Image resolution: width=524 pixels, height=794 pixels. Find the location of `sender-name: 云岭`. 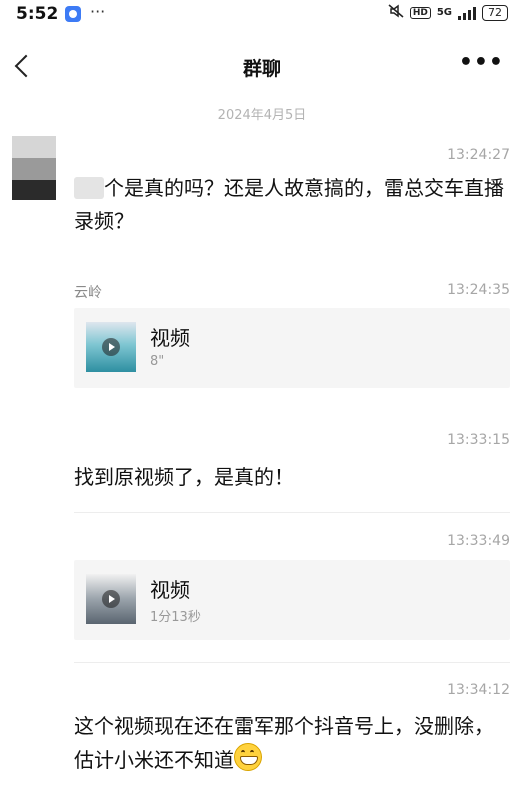

sender-name: 云岭 is located at coordinates (88, 293).